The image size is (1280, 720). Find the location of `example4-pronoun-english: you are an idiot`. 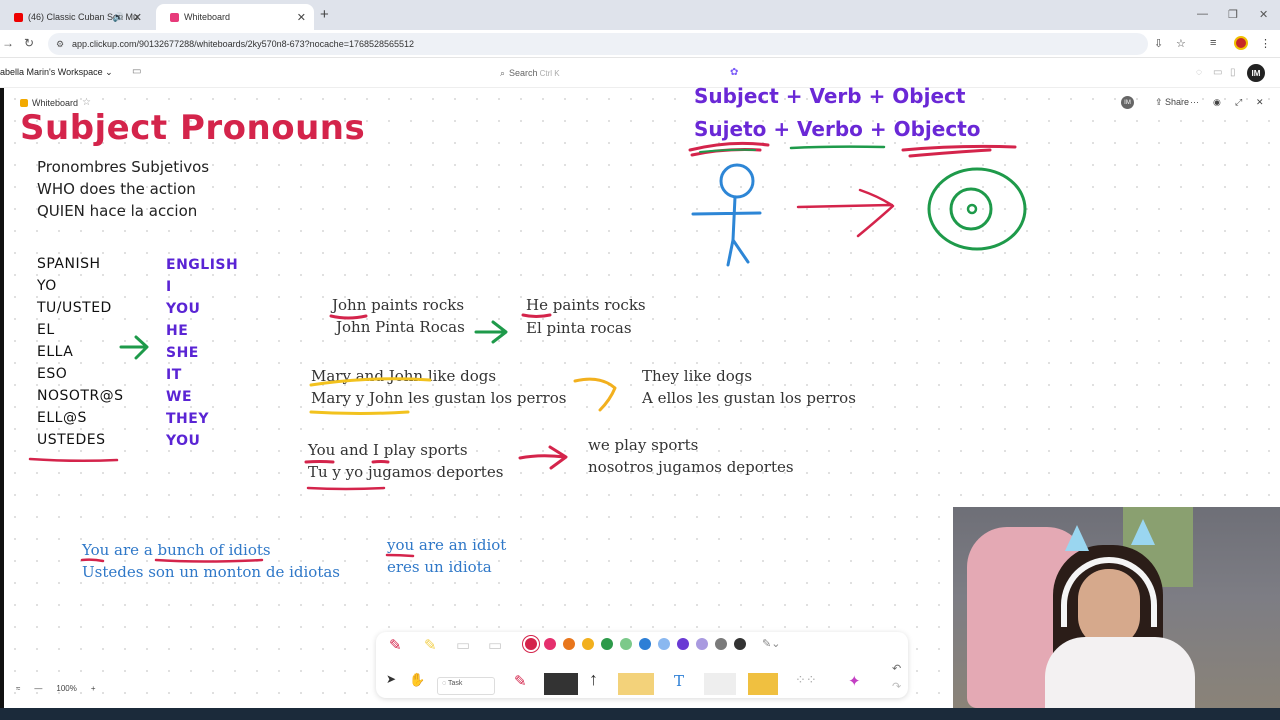

example4-pronoun-english: you are an idiot is located at coordinates (447, 545).